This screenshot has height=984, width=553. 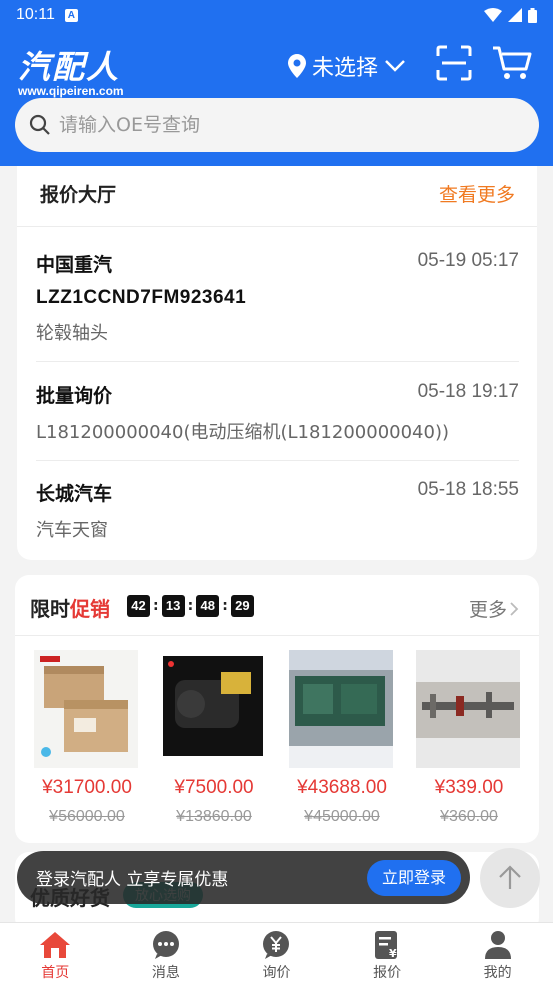 What do you see at coordinates (277, 510) in the screenshot?
I see `quote-item: 长城汽车 05-18 18:55 汽车天窗` at bounding box center [277, 510].